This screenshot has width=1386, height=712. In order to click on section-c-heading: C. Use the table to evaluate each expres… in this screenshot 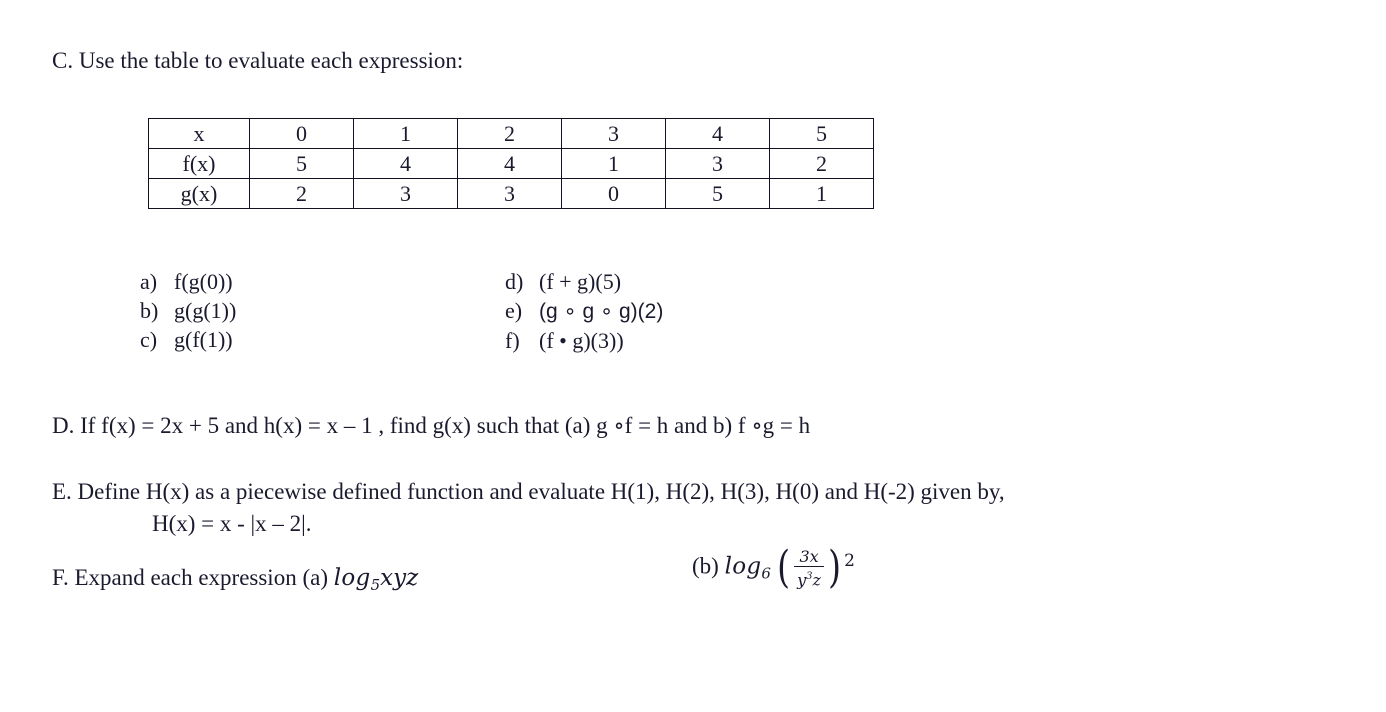, I will do `click(258, 60)`.